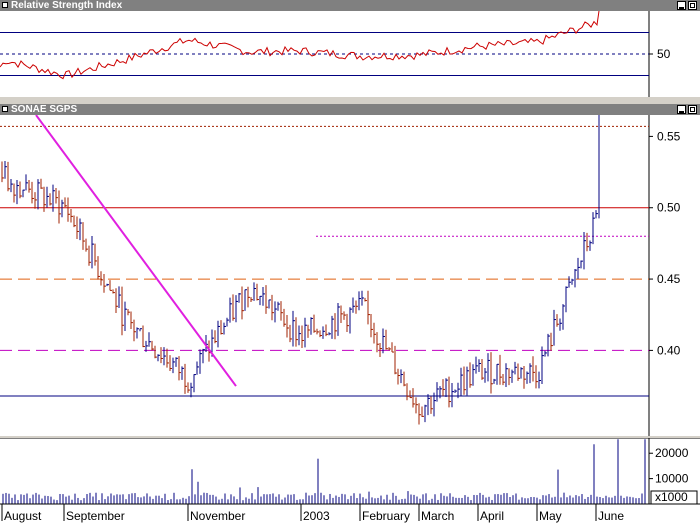 This screenshot has height=523, width=700. I want to click on rsi-window-titlebar: Relative Strength Index, so click(350, 5).